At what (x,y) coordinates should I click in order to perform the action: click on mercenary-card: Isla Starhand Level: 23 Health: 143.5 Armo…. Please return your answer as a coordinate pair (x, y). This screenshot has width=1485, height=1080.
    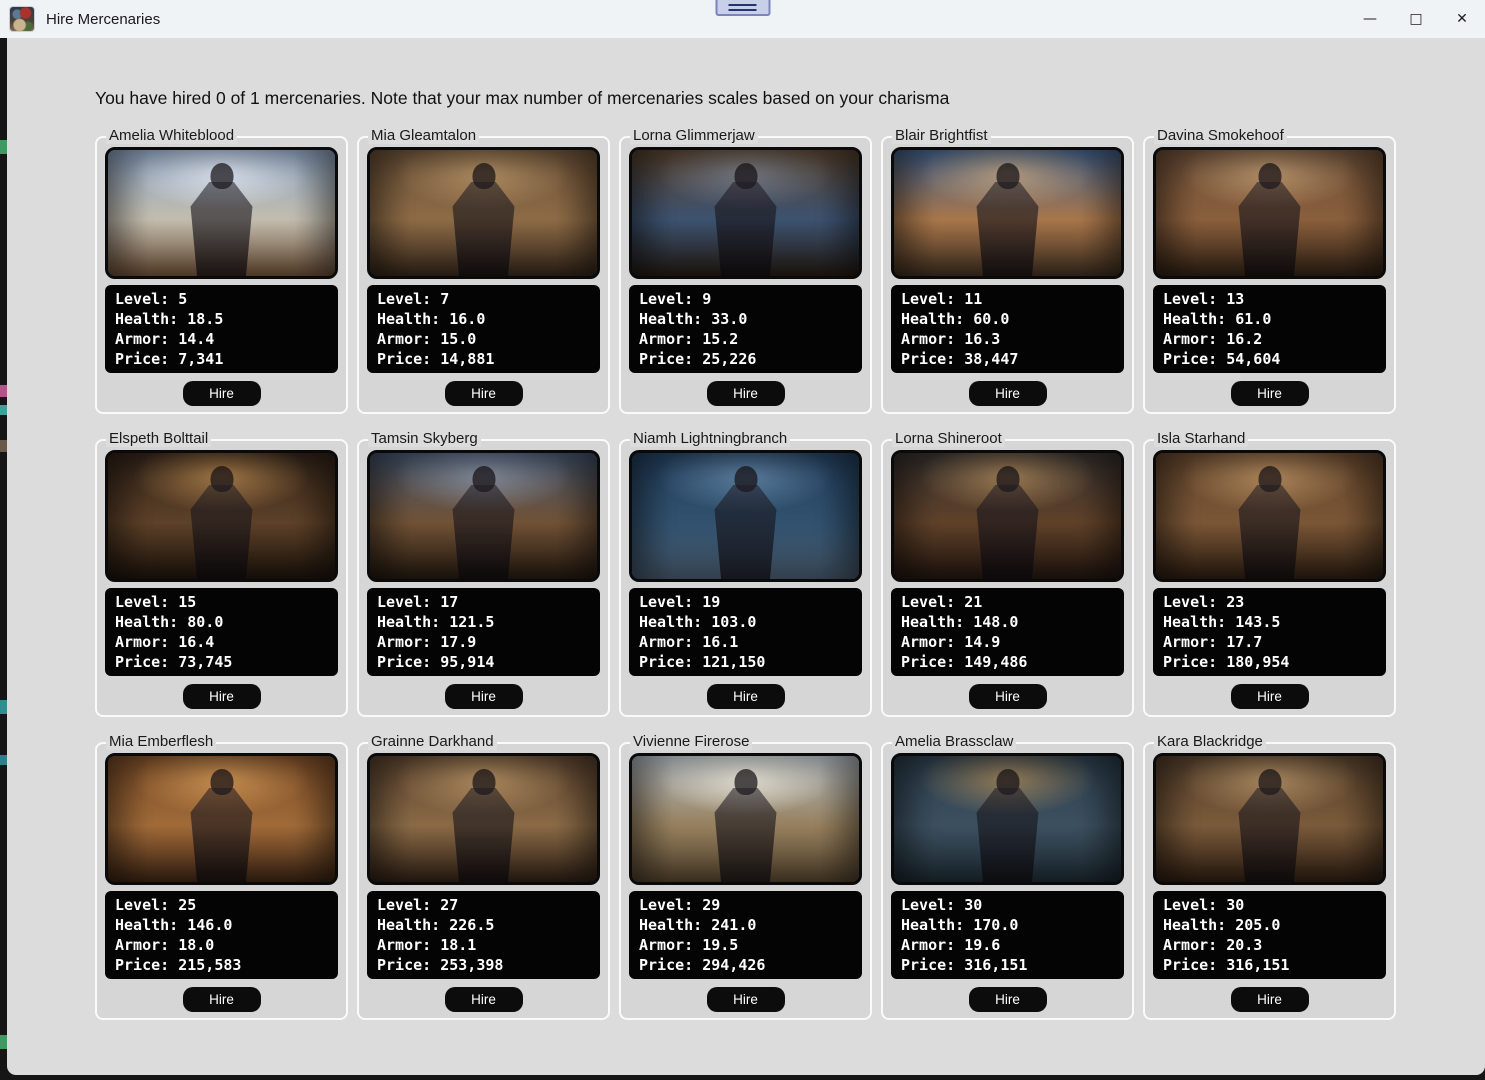
    Looking at the image, I should click on (1269, 573).